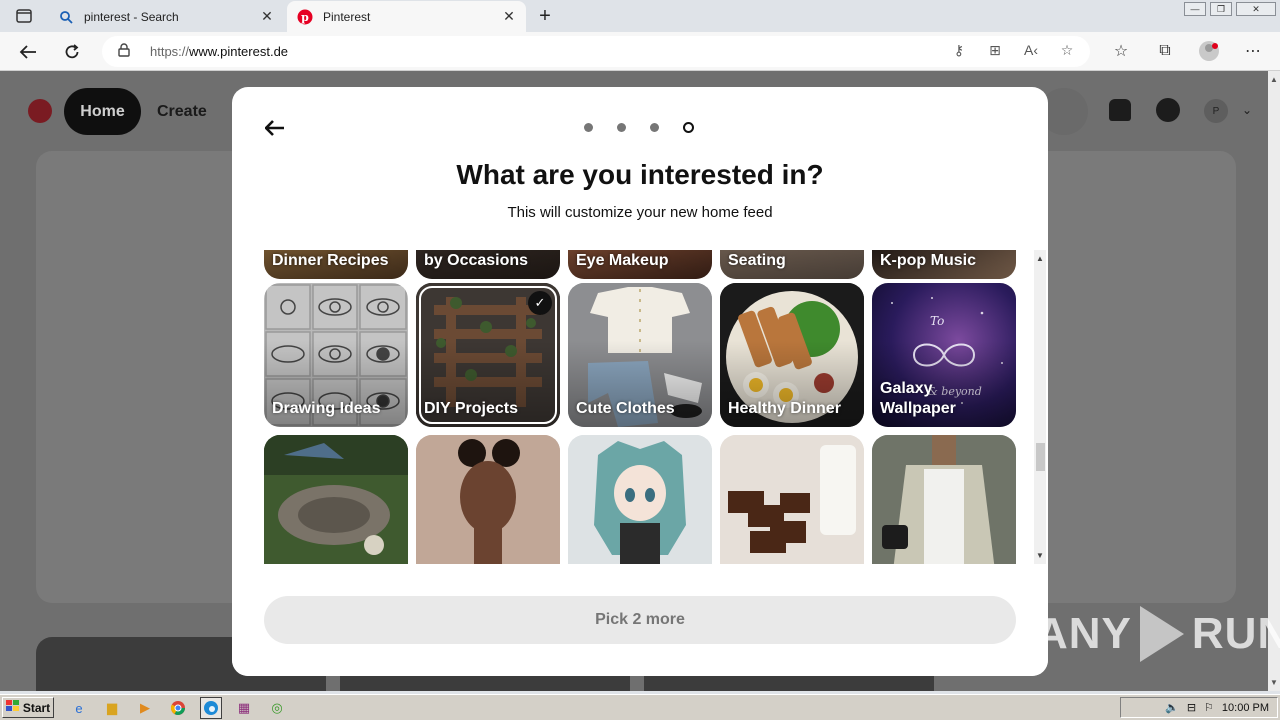 This screenshot has width=1280, height=720. I want to click on svg-text: p, so click(305, 17).